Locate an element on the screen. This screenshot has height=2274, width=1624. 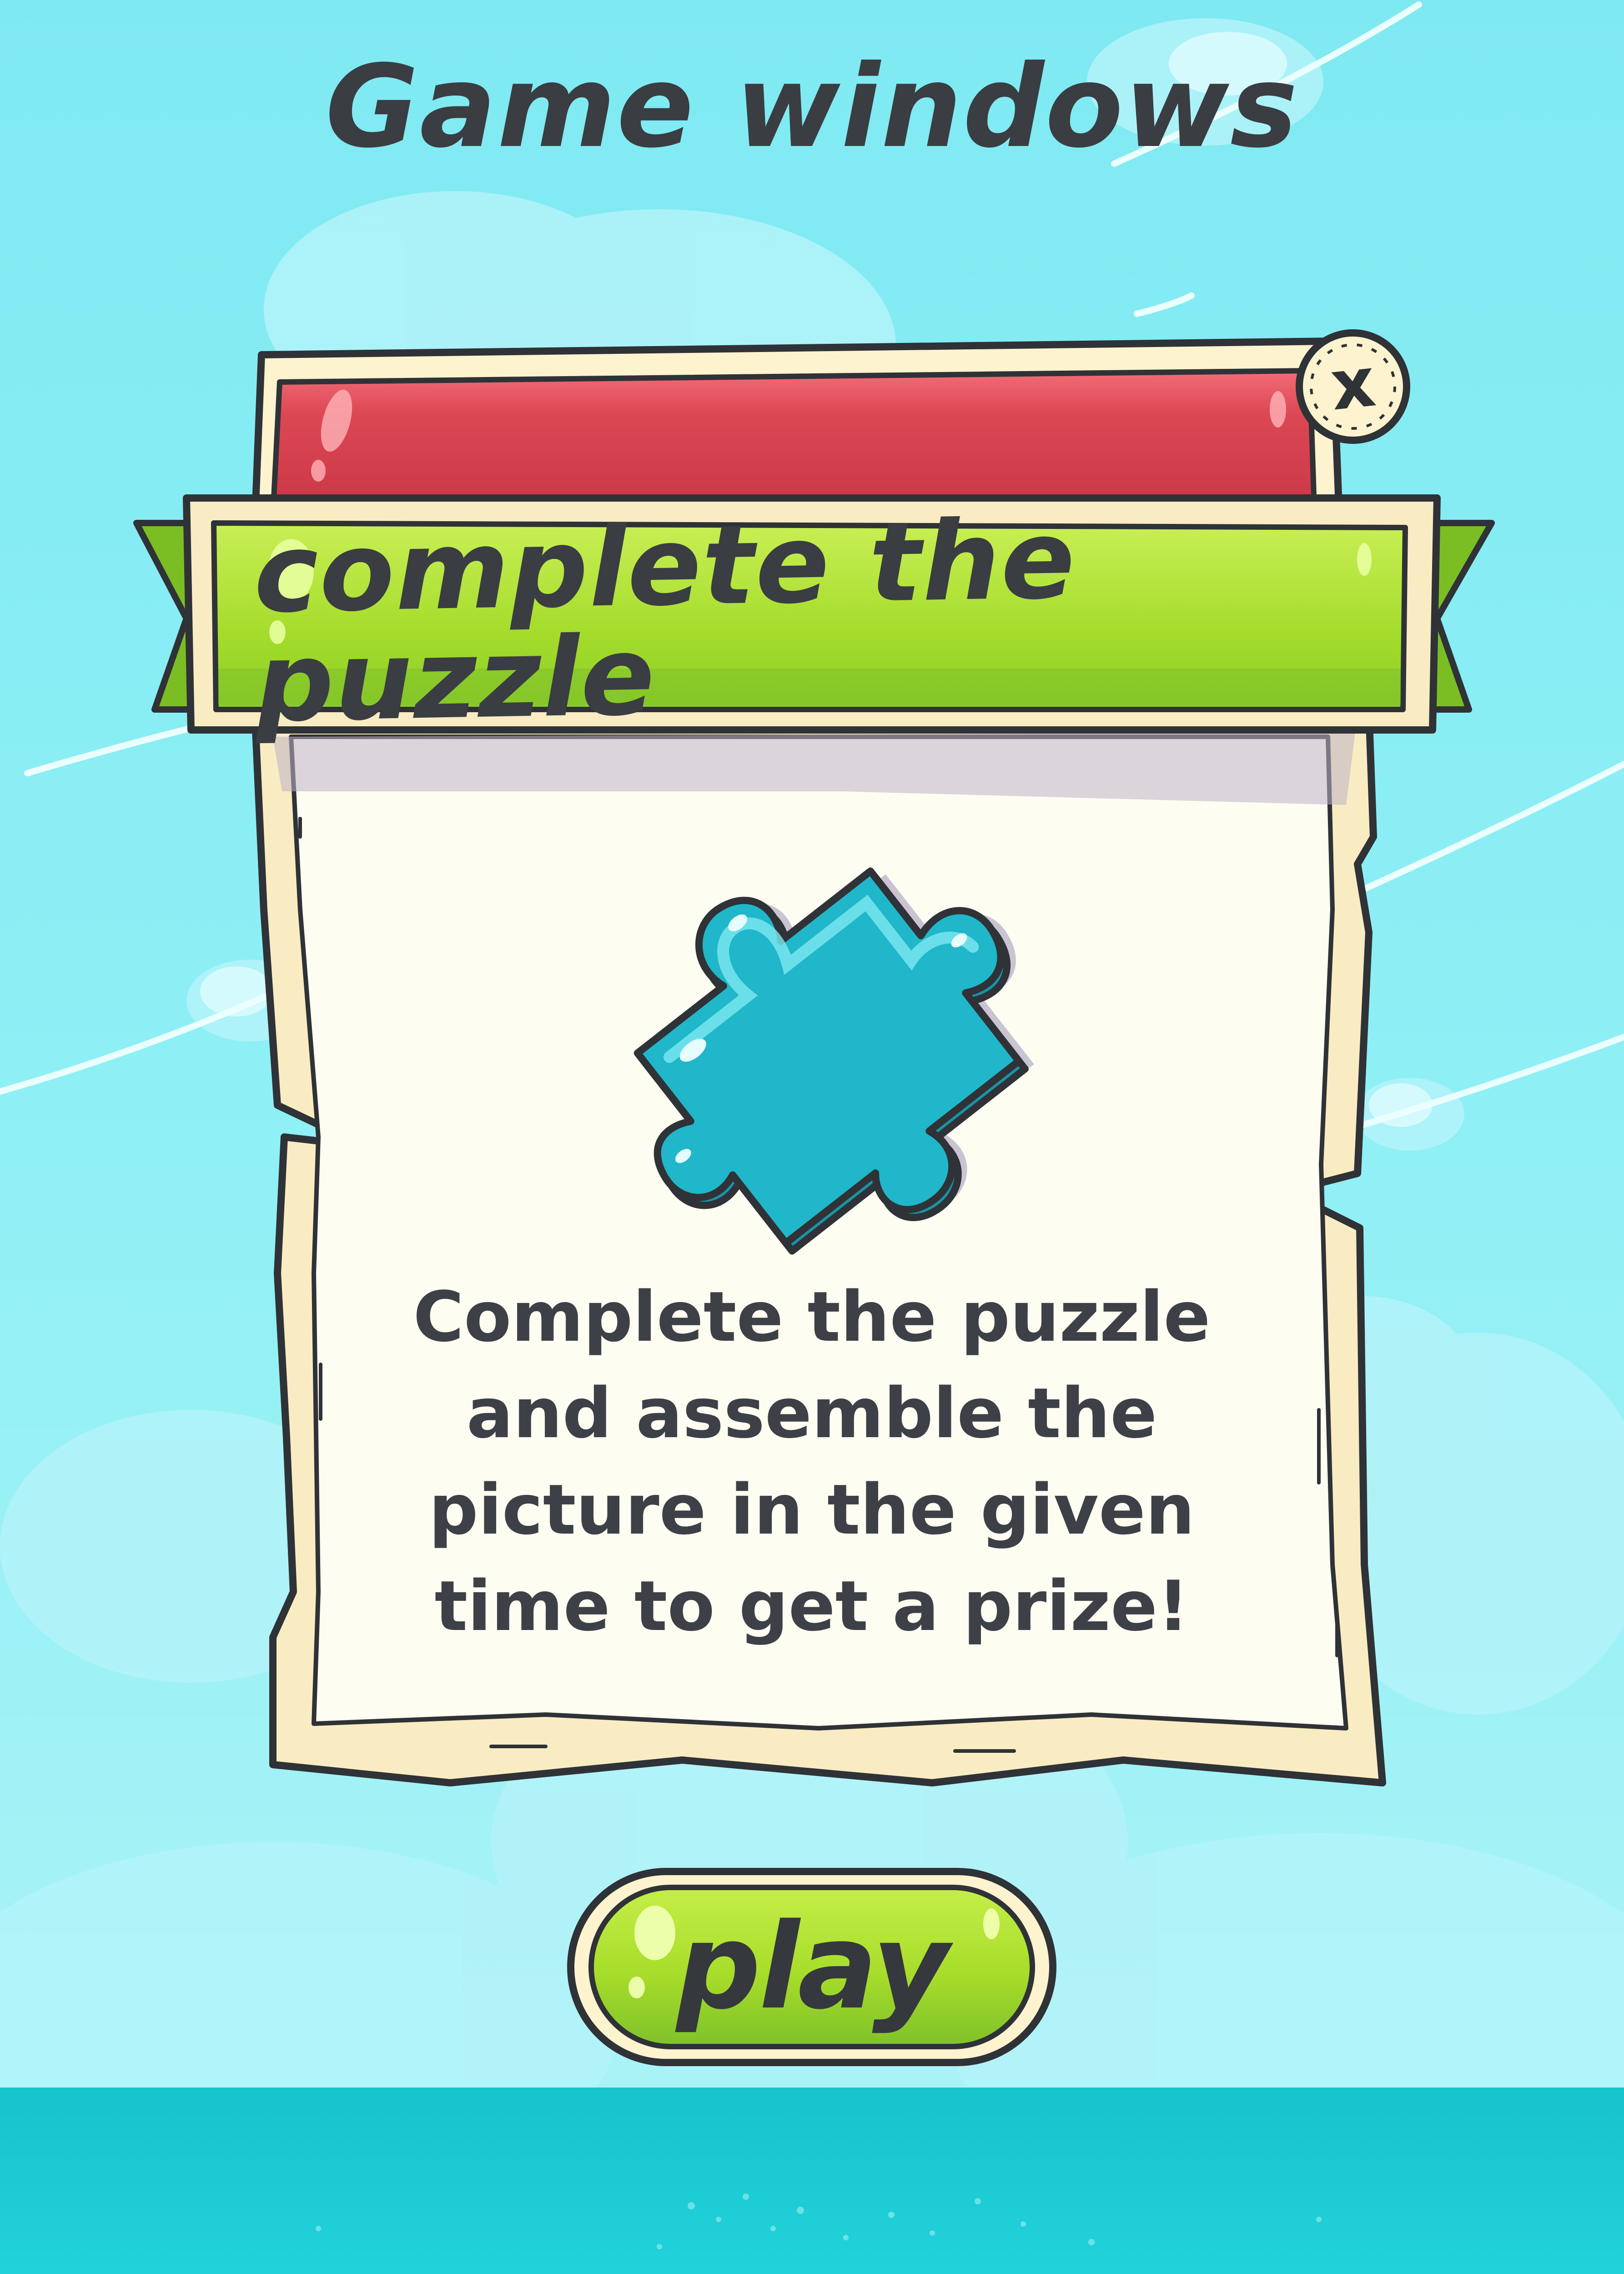
window-title: complete the puzzle is located at coordinates (664, 621).